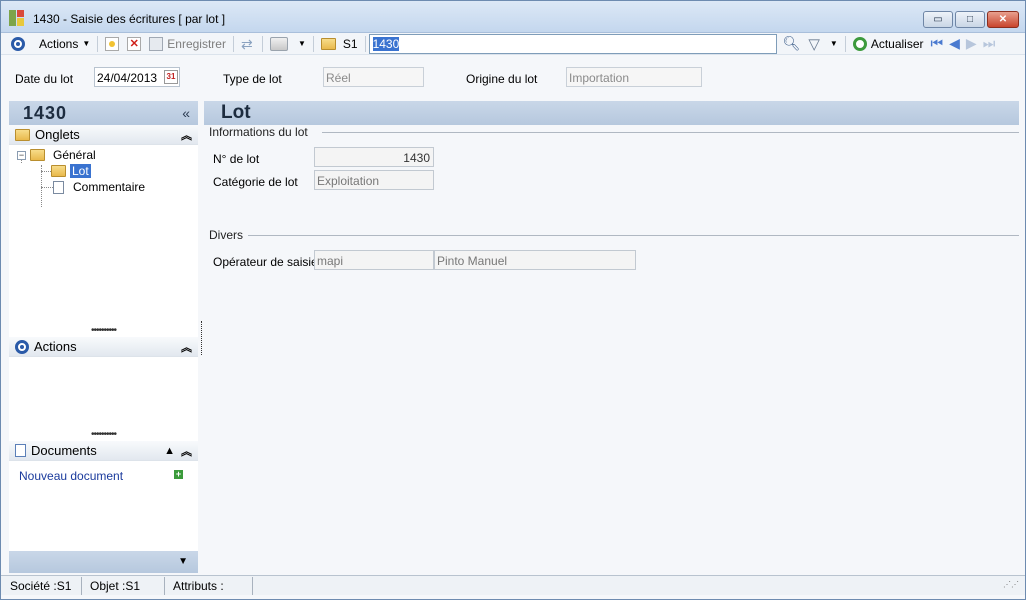 The width and height of the screenshot is (1026, 600). Describe the element at coordinates (634, 77) in the screenshot. I see `origin-field: Importation` at that location.